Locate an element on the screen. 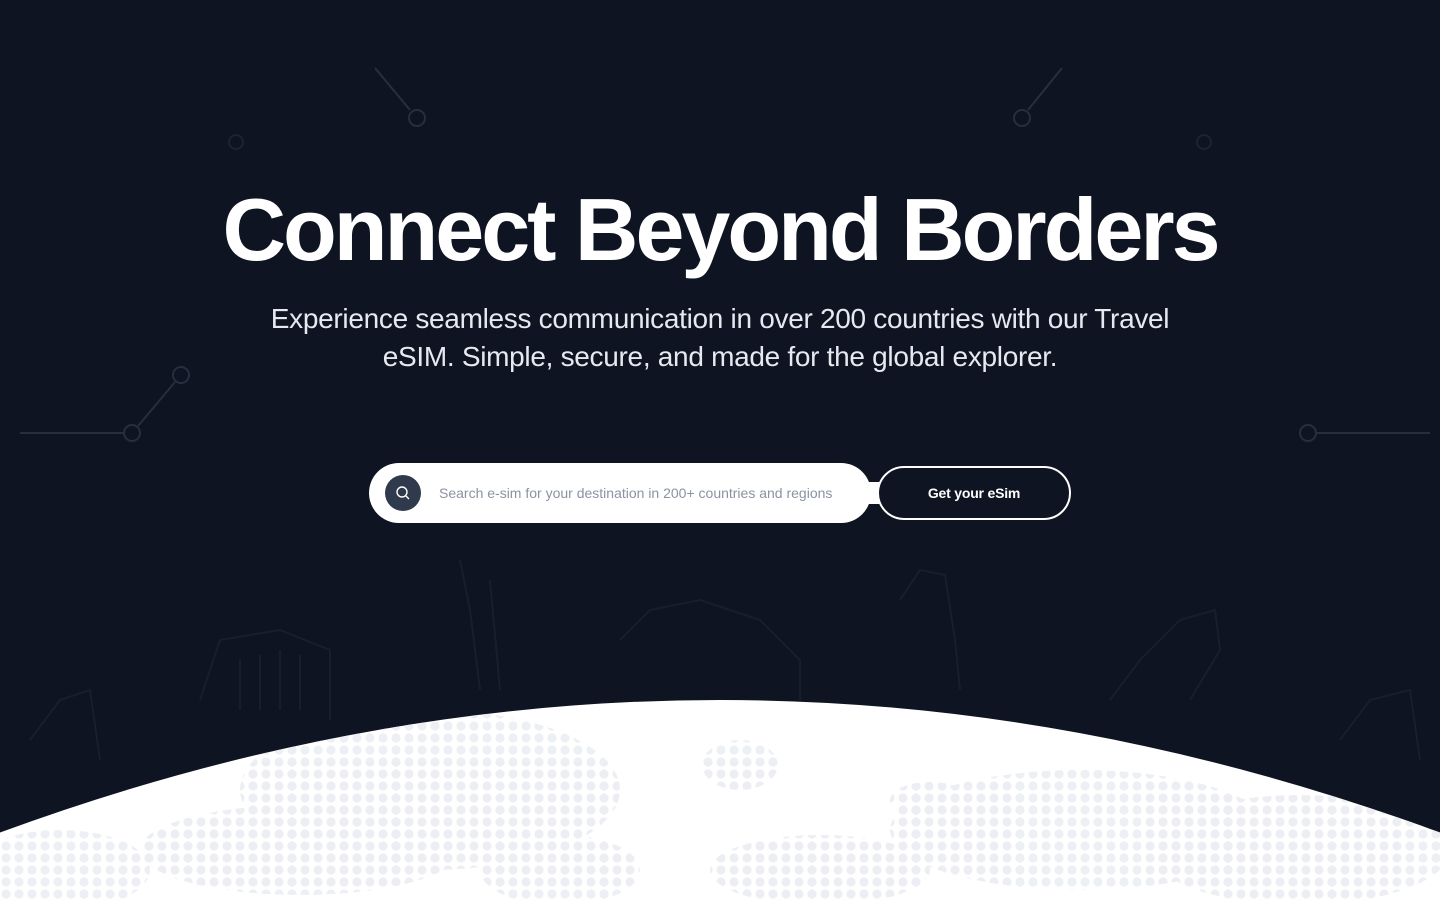 The image size is (1440, 900). get-esim-button: Get your eSim is located at coordinates (974, 493).